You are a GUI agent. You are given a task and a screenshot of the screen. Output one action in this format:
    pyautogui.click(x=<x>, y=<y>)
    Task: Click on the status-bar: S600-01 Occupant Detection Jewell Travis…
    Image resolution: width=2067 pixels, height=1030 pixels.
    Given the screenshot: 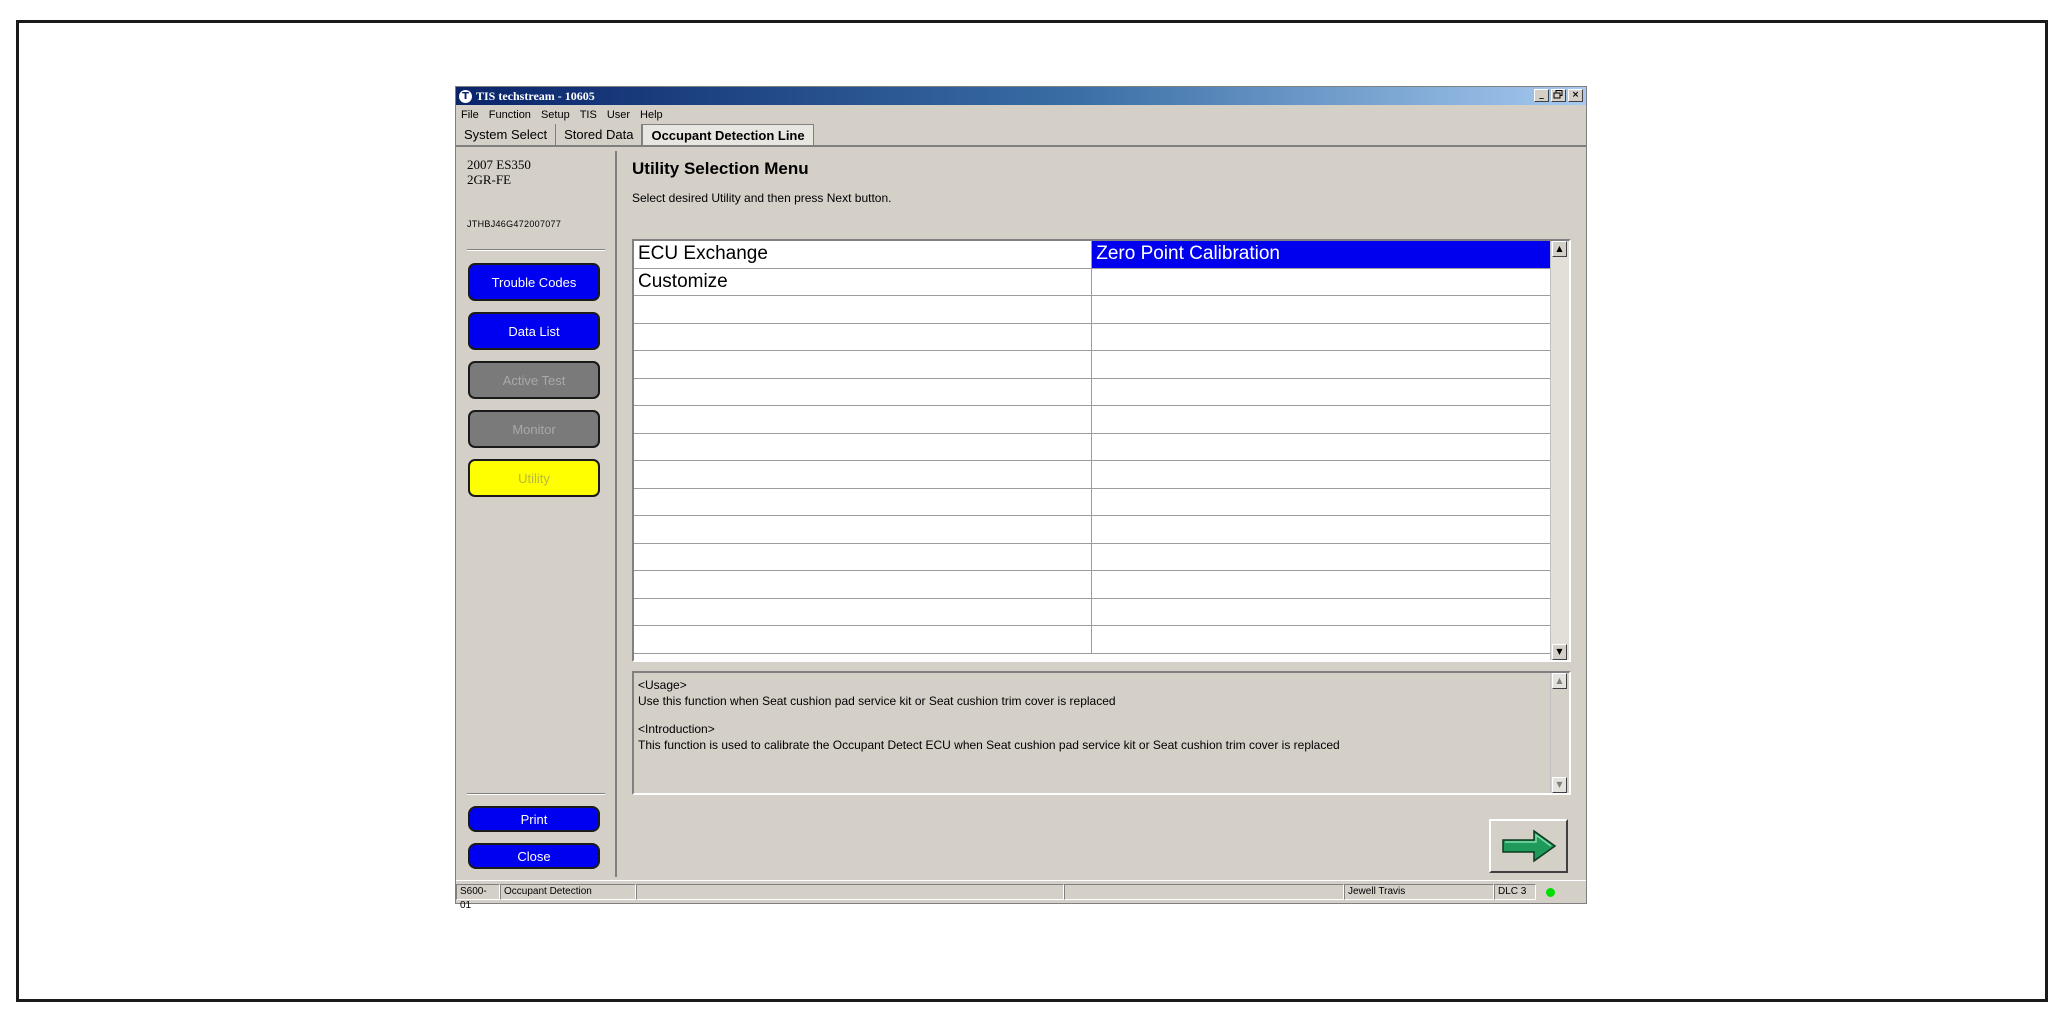 What is the action you would take?
    pyautogui.click(x=1021, y=895)
    